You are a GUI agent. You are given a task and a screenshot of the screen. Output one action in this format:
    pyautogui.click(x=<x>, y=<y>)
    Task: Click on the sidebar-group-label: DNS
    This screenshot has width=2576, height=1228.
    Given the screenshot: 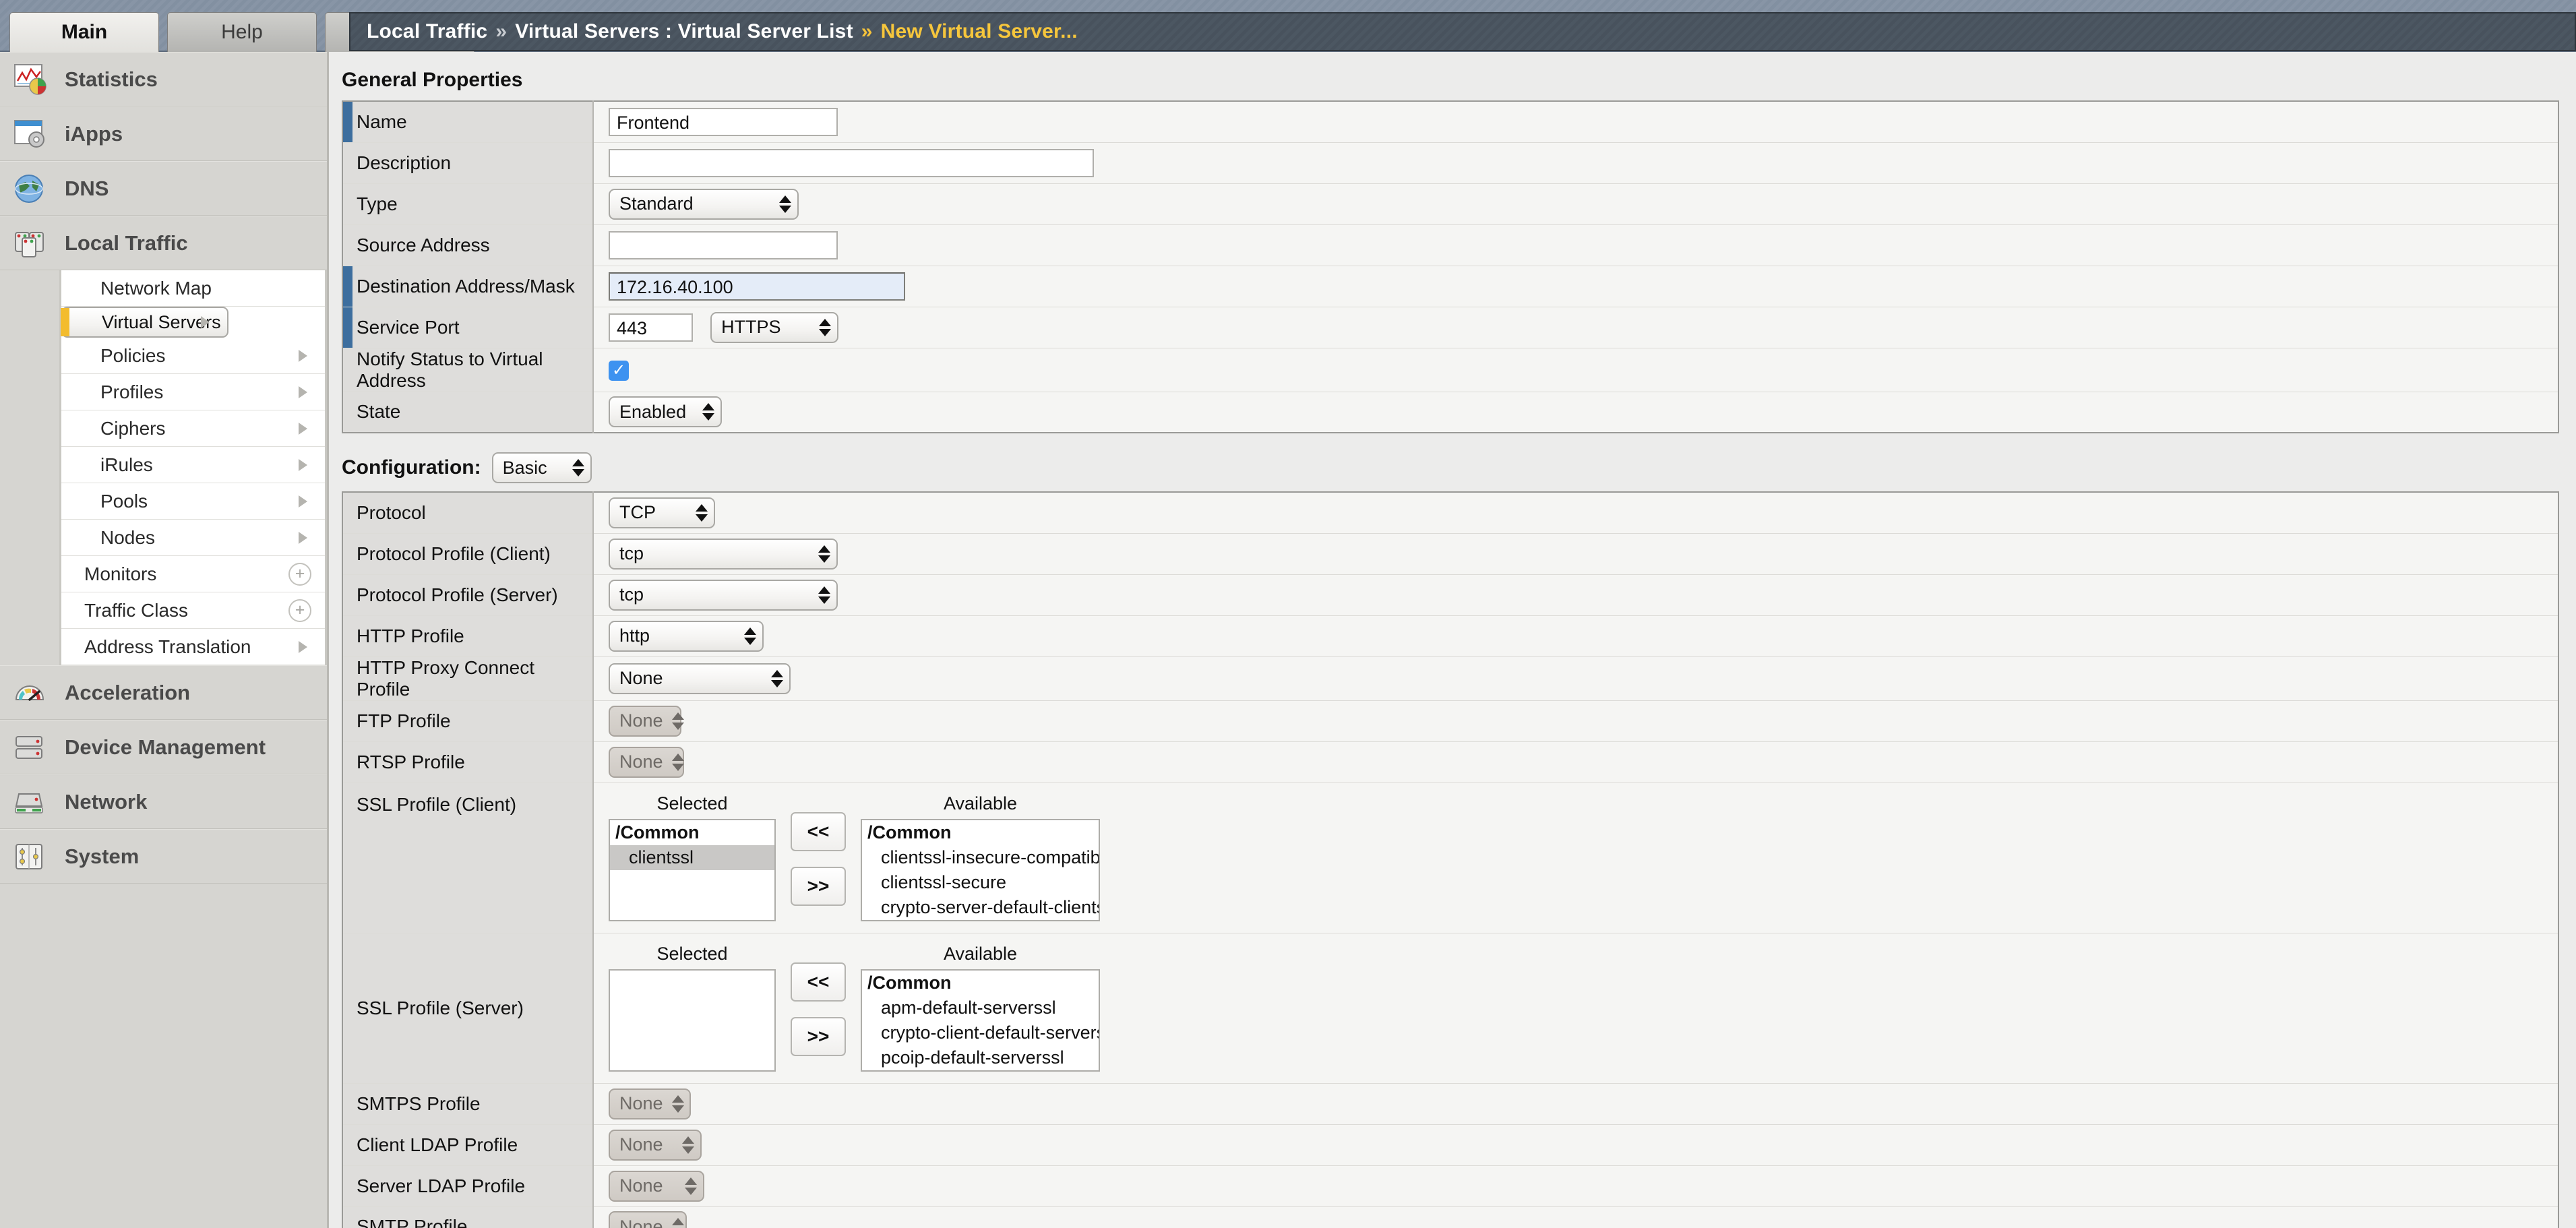 What is the action you would take?
    pyautogui.click(x=87, y=188)
    